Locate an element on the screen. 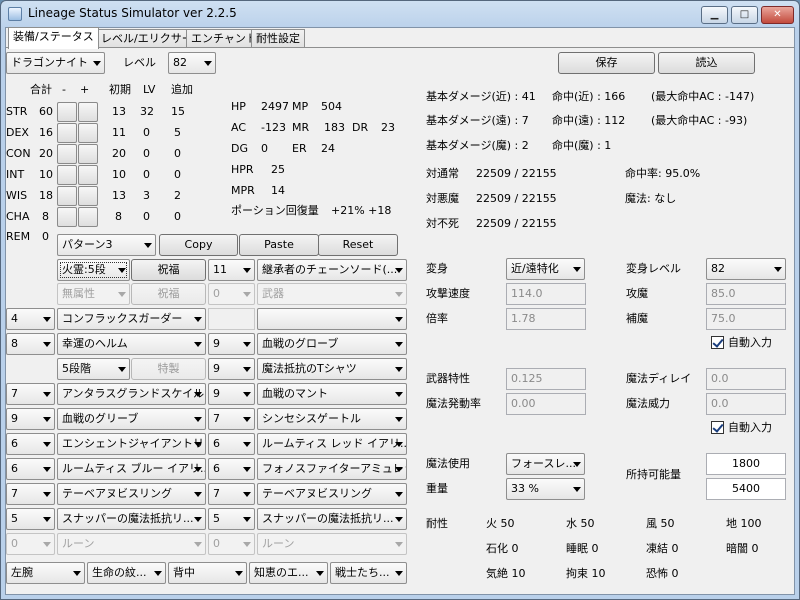 The width and height of the screenshot is (800, 600). ring2-level-select: 7 is located at coordinates (231, 494).